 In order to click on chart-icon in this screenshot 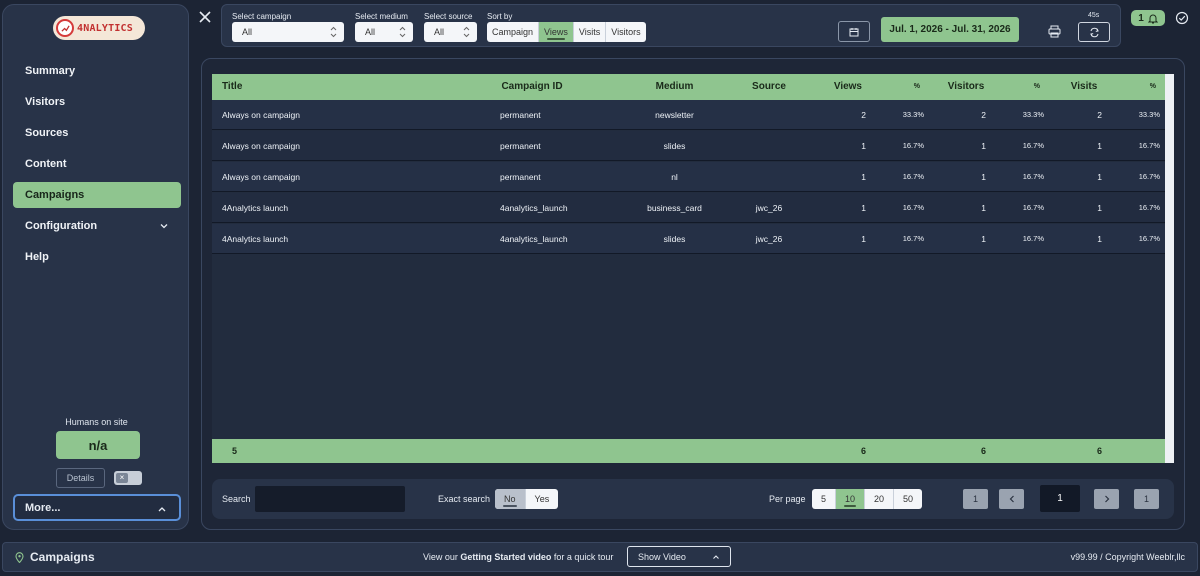, I will do `click(65, 28)`.